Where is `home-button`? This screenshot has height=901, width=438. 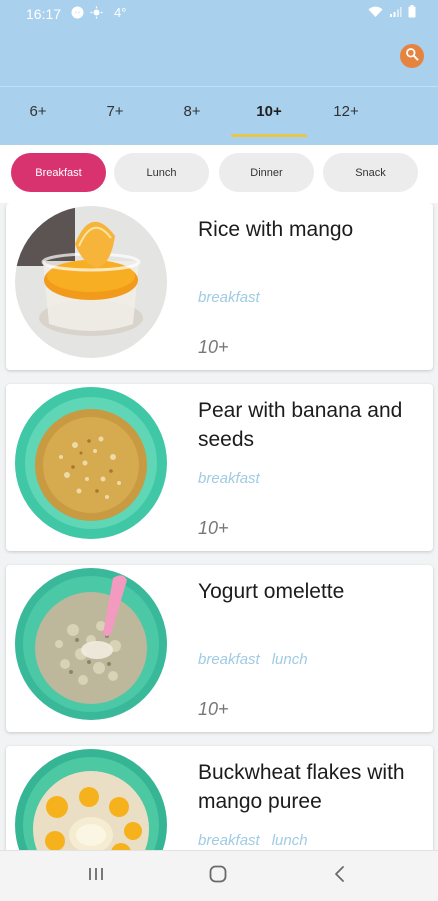 home-button is located at coordinates (218, 876).